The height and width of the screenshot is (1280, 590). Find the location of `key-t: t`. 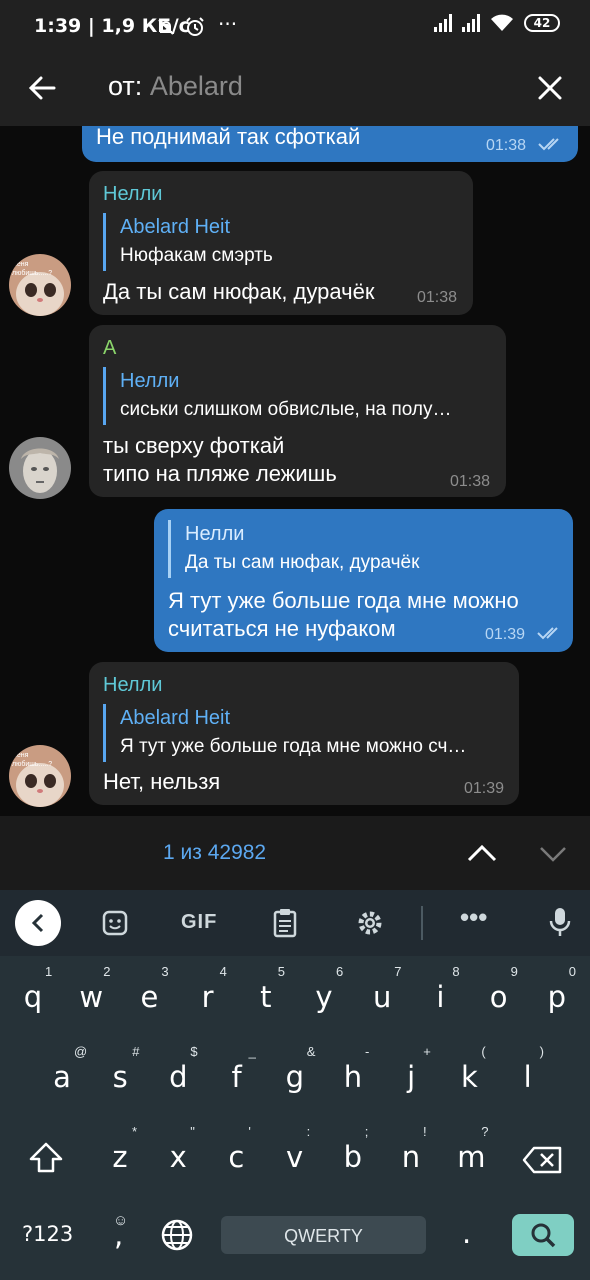

key-t: t is located at coordinates (266, 997).